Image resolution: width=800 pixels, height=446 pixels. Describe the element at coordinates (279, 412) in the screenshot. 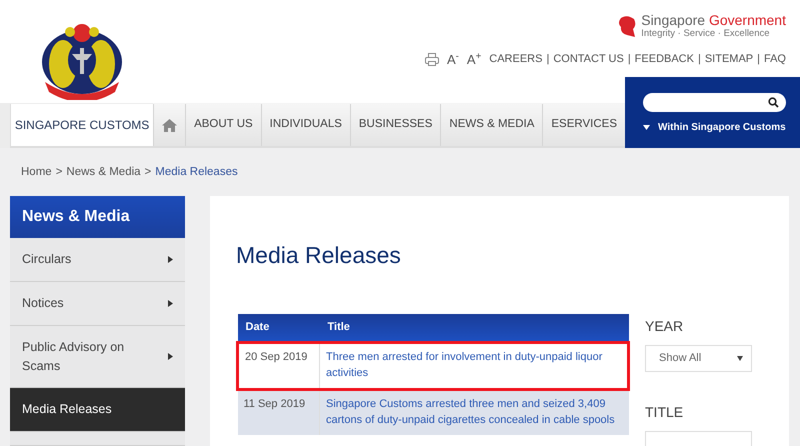

I see `table-cell: 11 Sep 2019` at that location.